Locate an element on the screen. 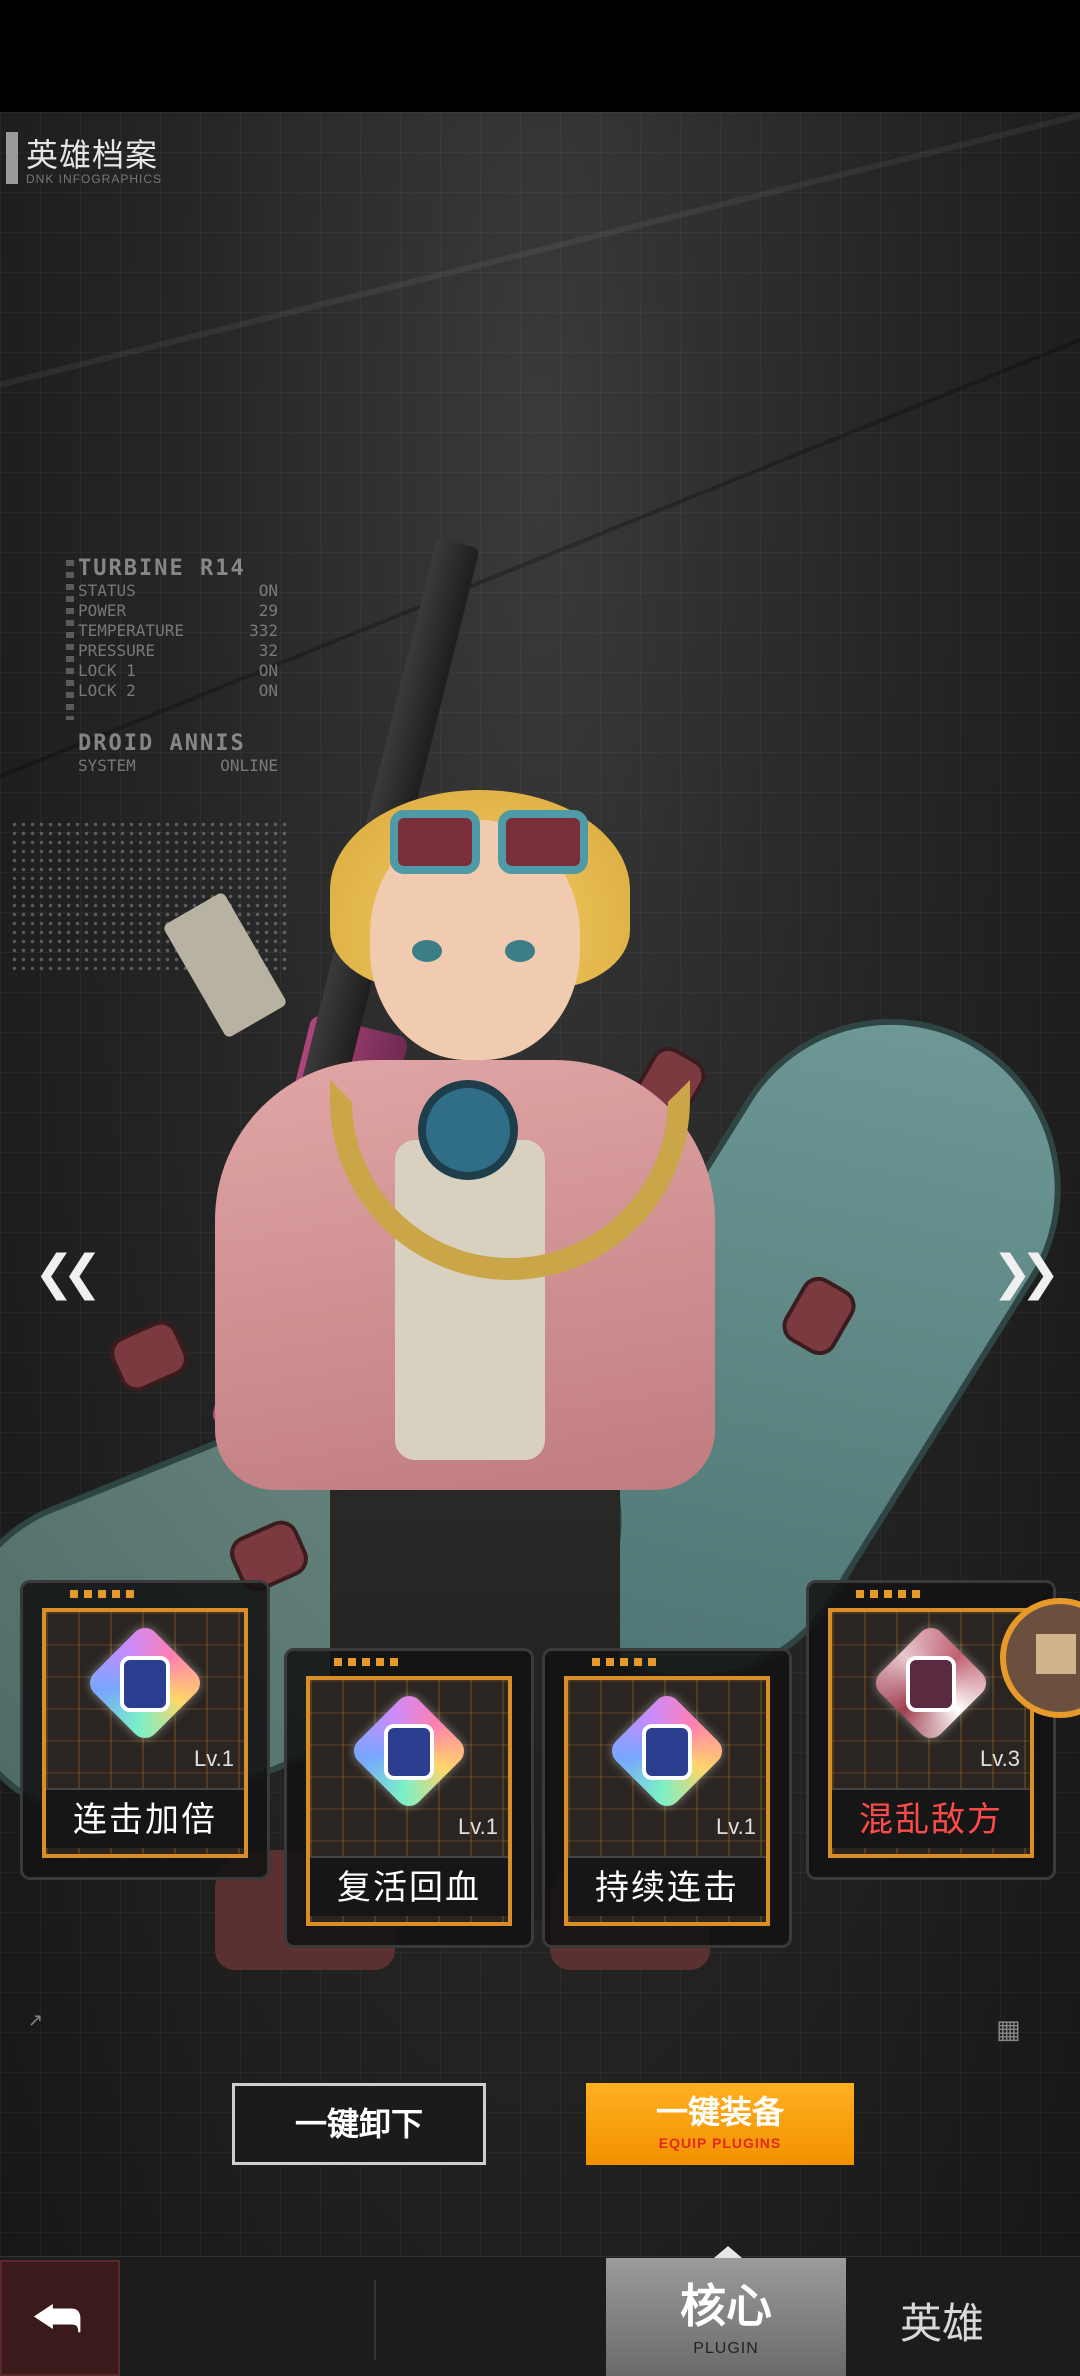 Image resolution: width=1080 pixels, height=2376 pixels. plugin-name: 持续连击 is located at coordinates (667, 1886).